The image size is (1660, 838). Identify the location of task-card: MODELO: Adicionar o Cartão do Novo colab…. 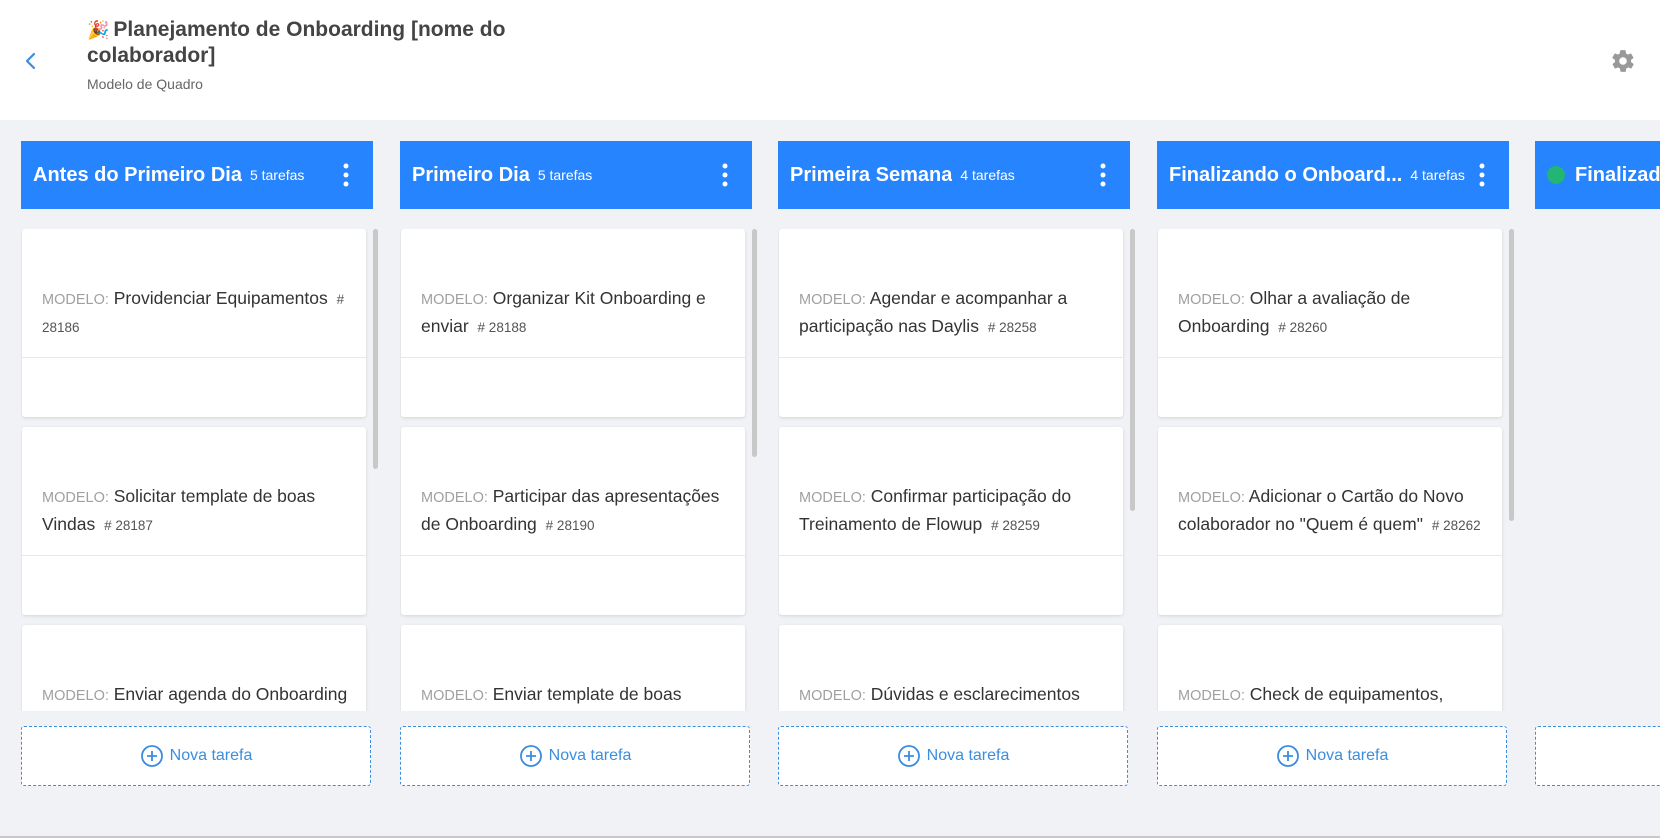
(1330, 521).